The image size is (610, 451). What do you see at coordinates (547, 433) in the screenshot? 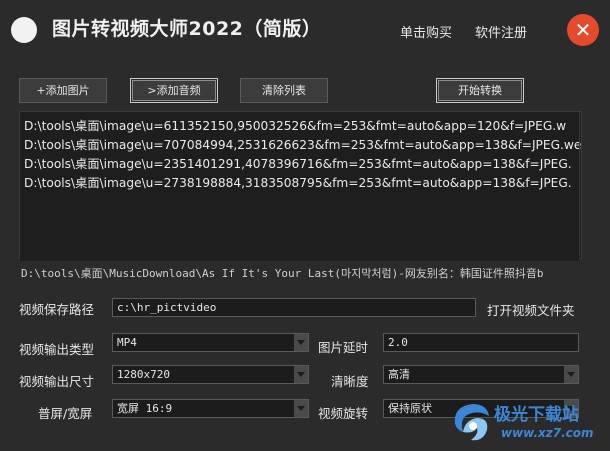
I see `watermark-url: www.xz7.com` at bounding box center [547, 433].